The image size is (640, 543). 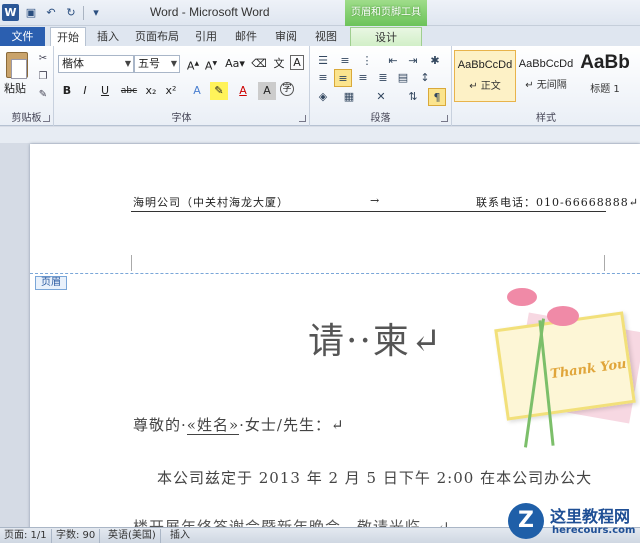 What do you see at coordinates (363, 78) in the screenshot?
I see `align-right-icon: ≡` at bounding box center [363, 78].